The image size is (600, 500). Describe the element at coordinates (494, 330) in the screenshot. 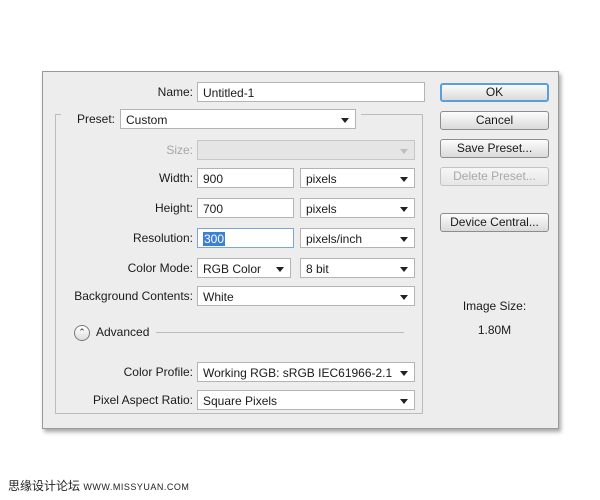

I see `image-size-value: 1.80M` at that location.